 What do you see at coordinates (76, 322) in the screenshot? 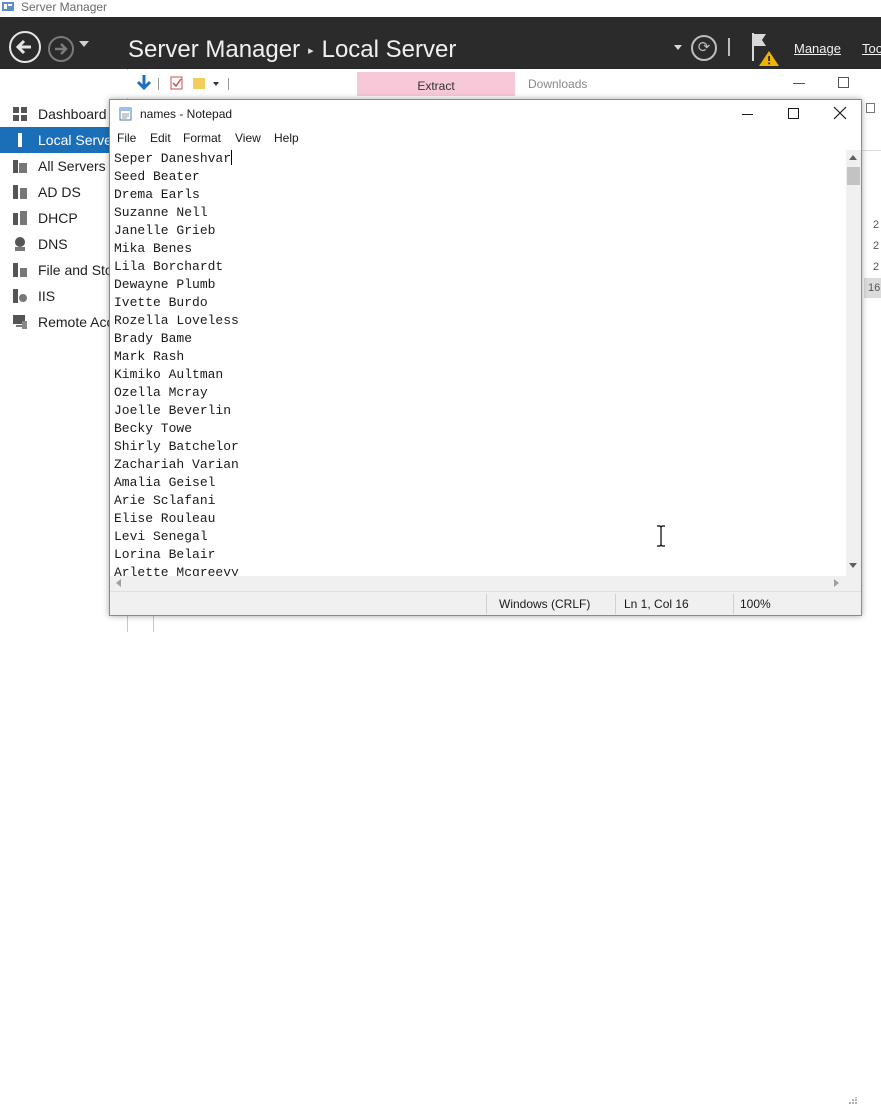
I see `sidebar-item-label: Remote Acc` at bounding box center [76, 322].